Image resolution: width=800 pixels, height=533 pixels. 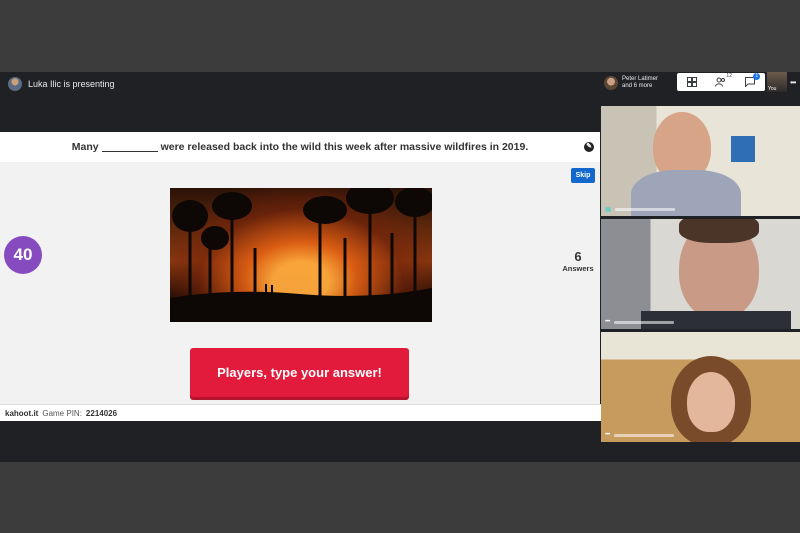 I want to click on kahoot-brand: kahoot.it, so click(x=22, y=413).